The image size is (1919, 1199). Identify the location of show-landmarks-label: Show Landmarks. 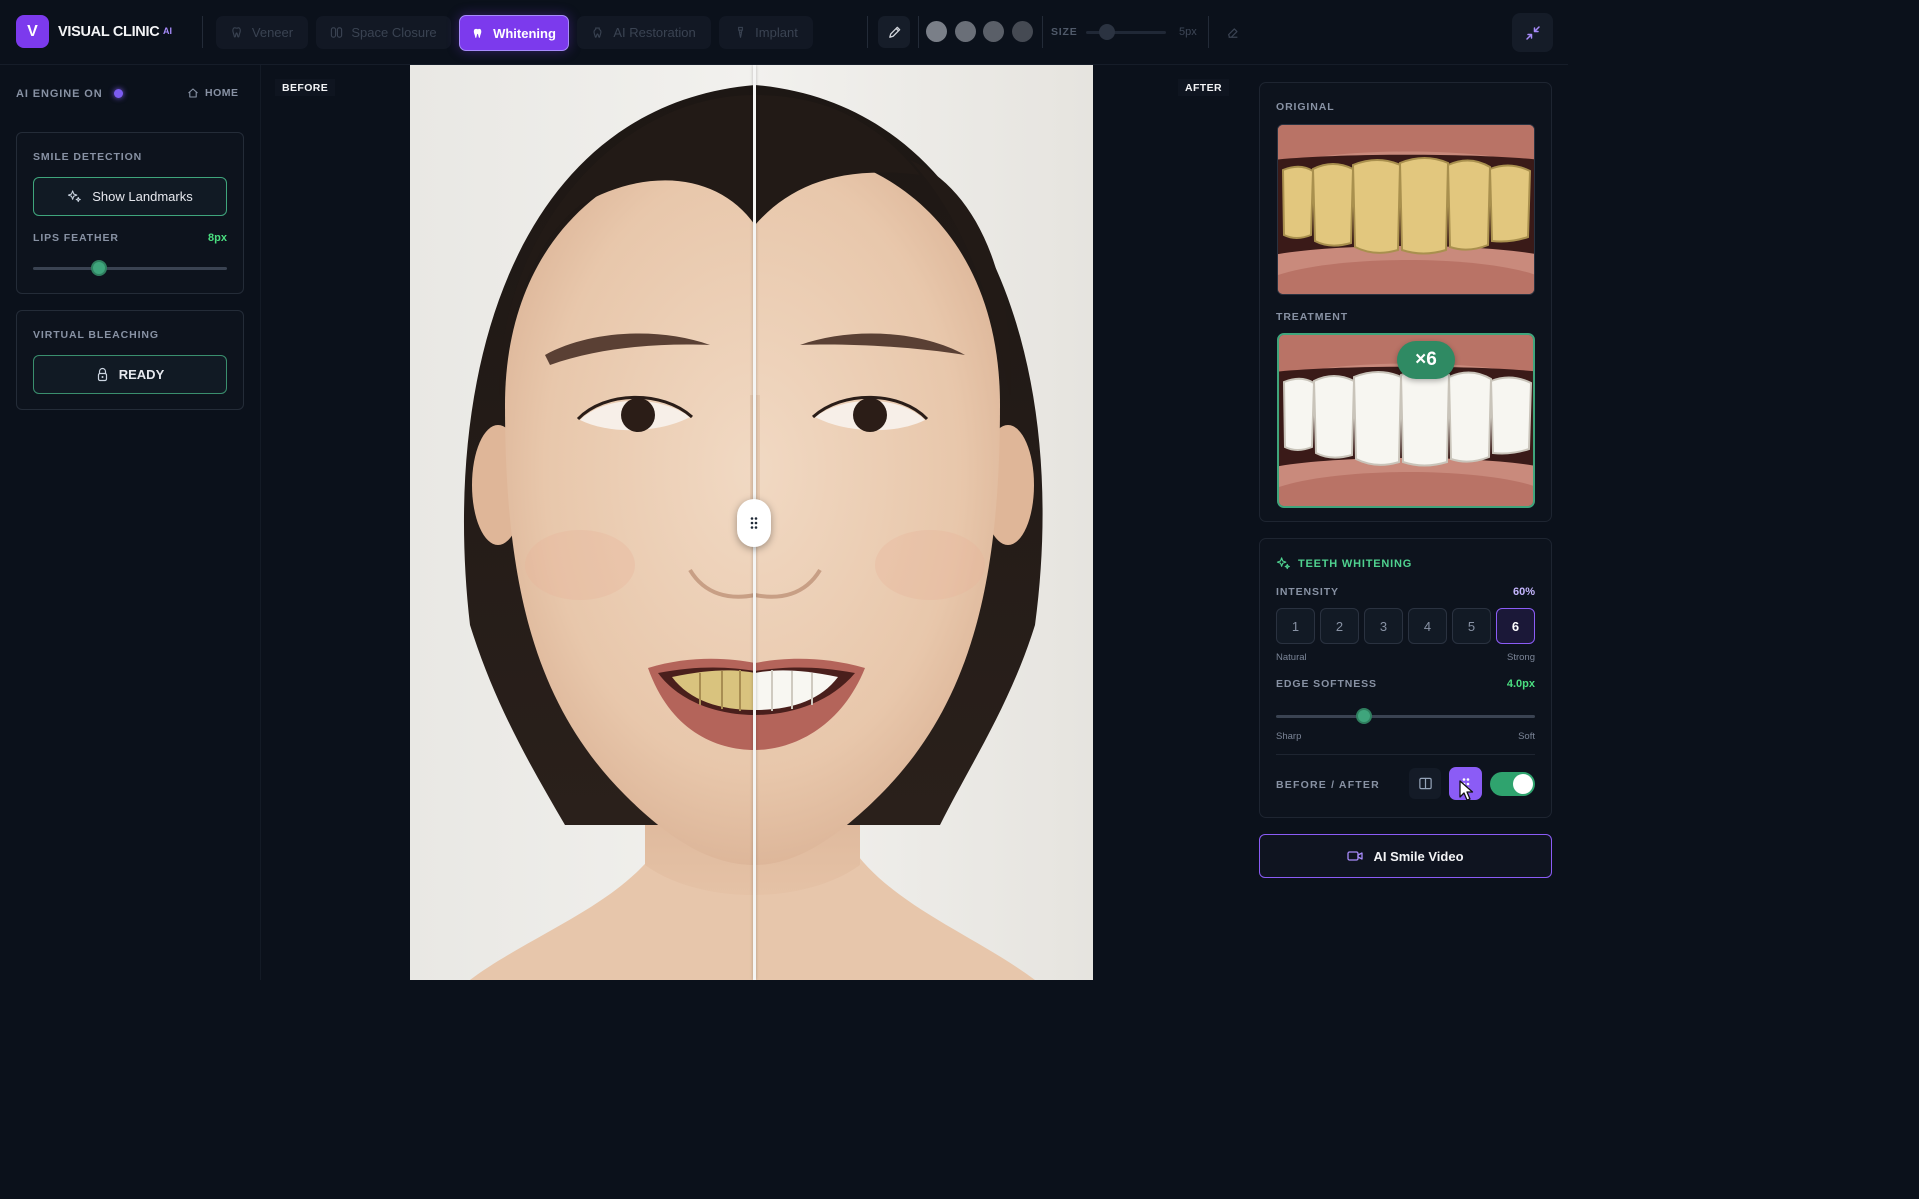
(142, 196).